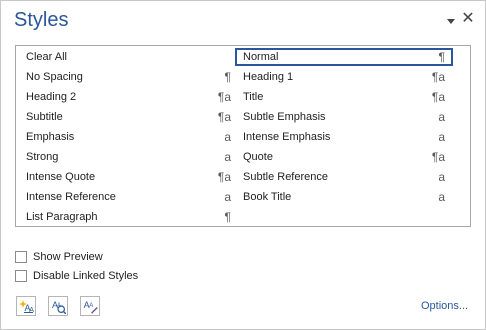 The height and width of the screenshot is (330, 486). I want to click on style-item-heading-1: Heading 1 ¶a, so click(344, 77).